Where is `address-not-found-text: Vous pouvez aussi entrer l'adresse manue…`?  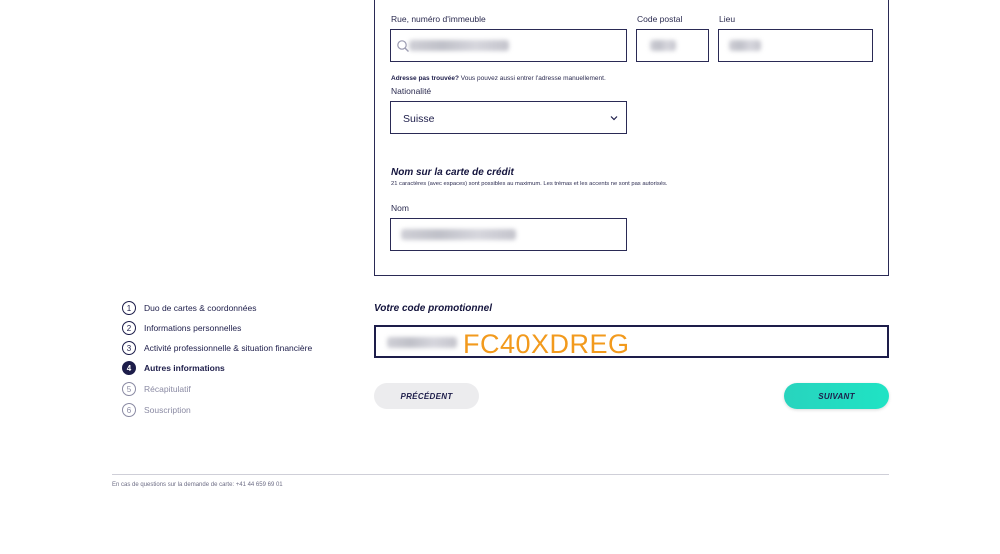 address-not-found-text: Vous pouvez aussi entrer l'adresse manue… is located at coordinates (532, 78).